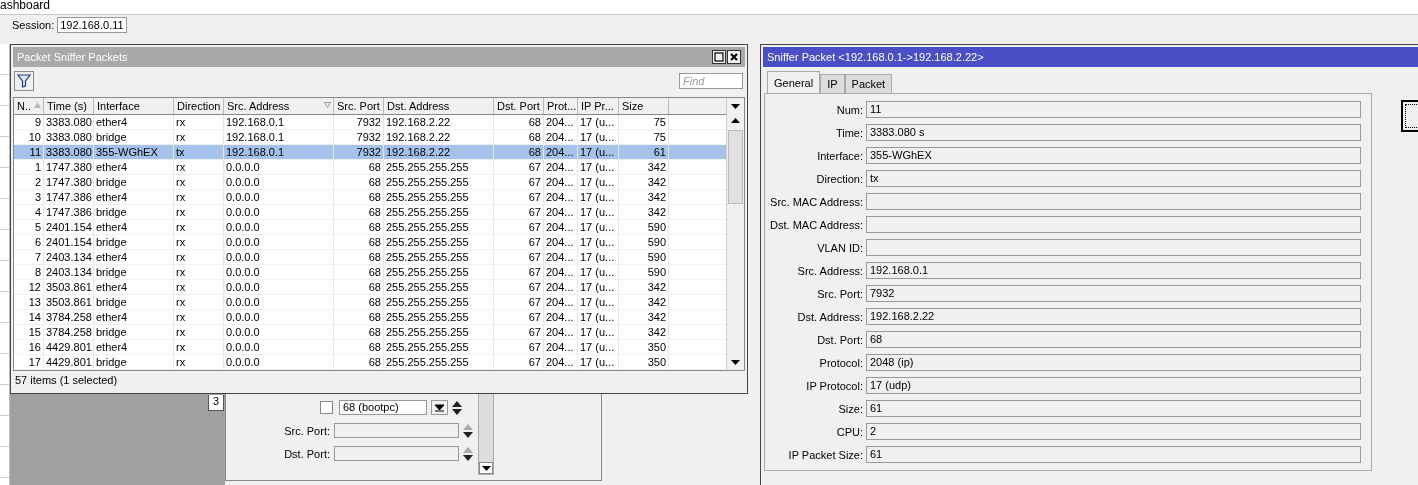 The width and height of the screenshot is (1418, 485). I want to click on session-field: 192.168.0.11, so click(92, 25).